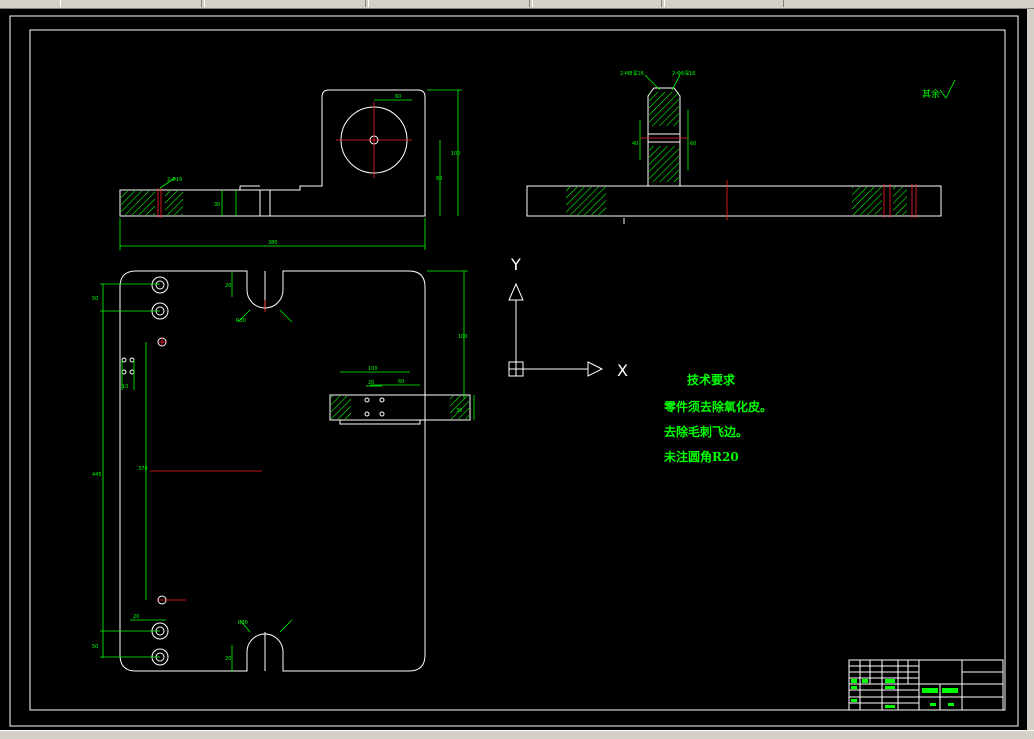 The height and width of the screenshot is (739, 1034). What do you see at coordinates (373, 369) in the screenshot?
I see `dim-tab-width: 100` at bounding box center [373, 369].